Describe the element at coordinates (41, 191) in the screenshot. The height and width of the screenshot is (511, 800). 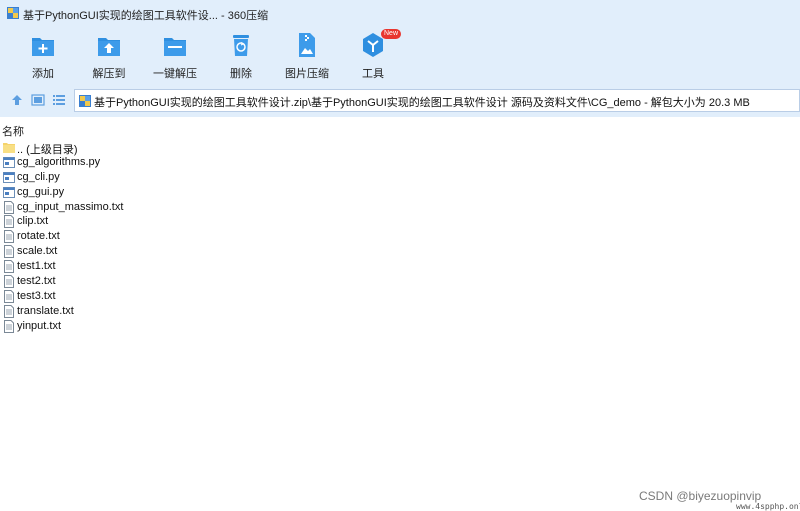
I see `file-name: cg_gui.py` at that location.